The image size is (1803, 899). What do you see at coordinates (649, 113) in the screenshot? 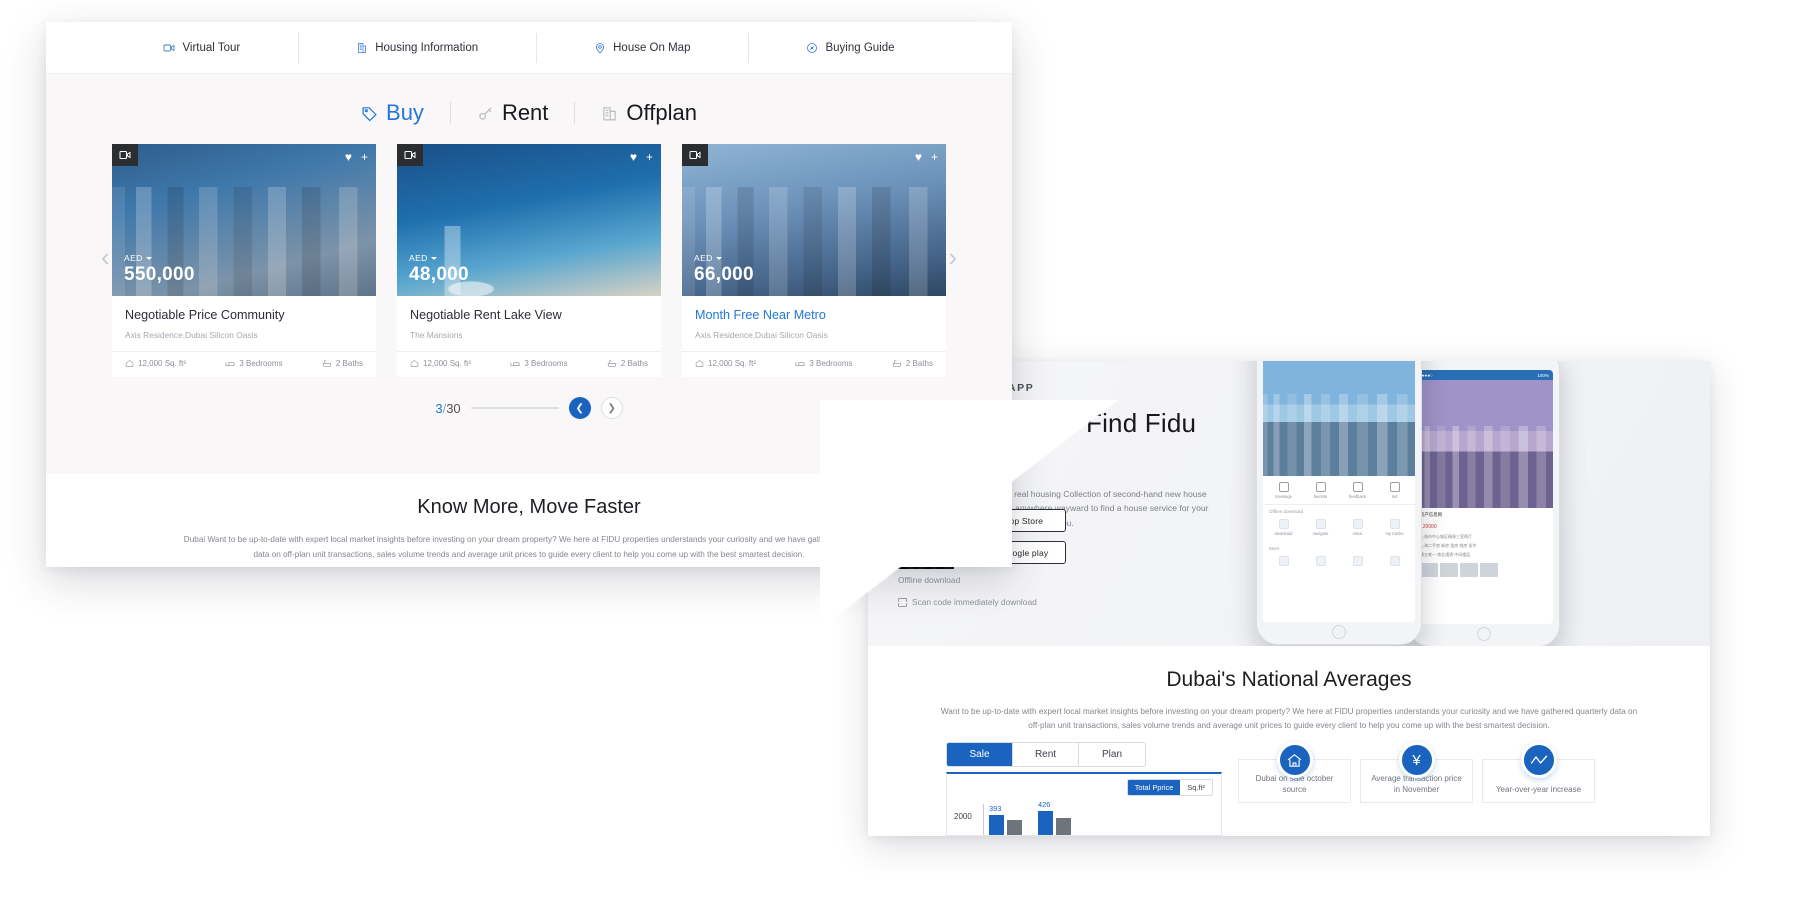
I see `tab-offplan: Offplan` at bounding box center [649, 113].